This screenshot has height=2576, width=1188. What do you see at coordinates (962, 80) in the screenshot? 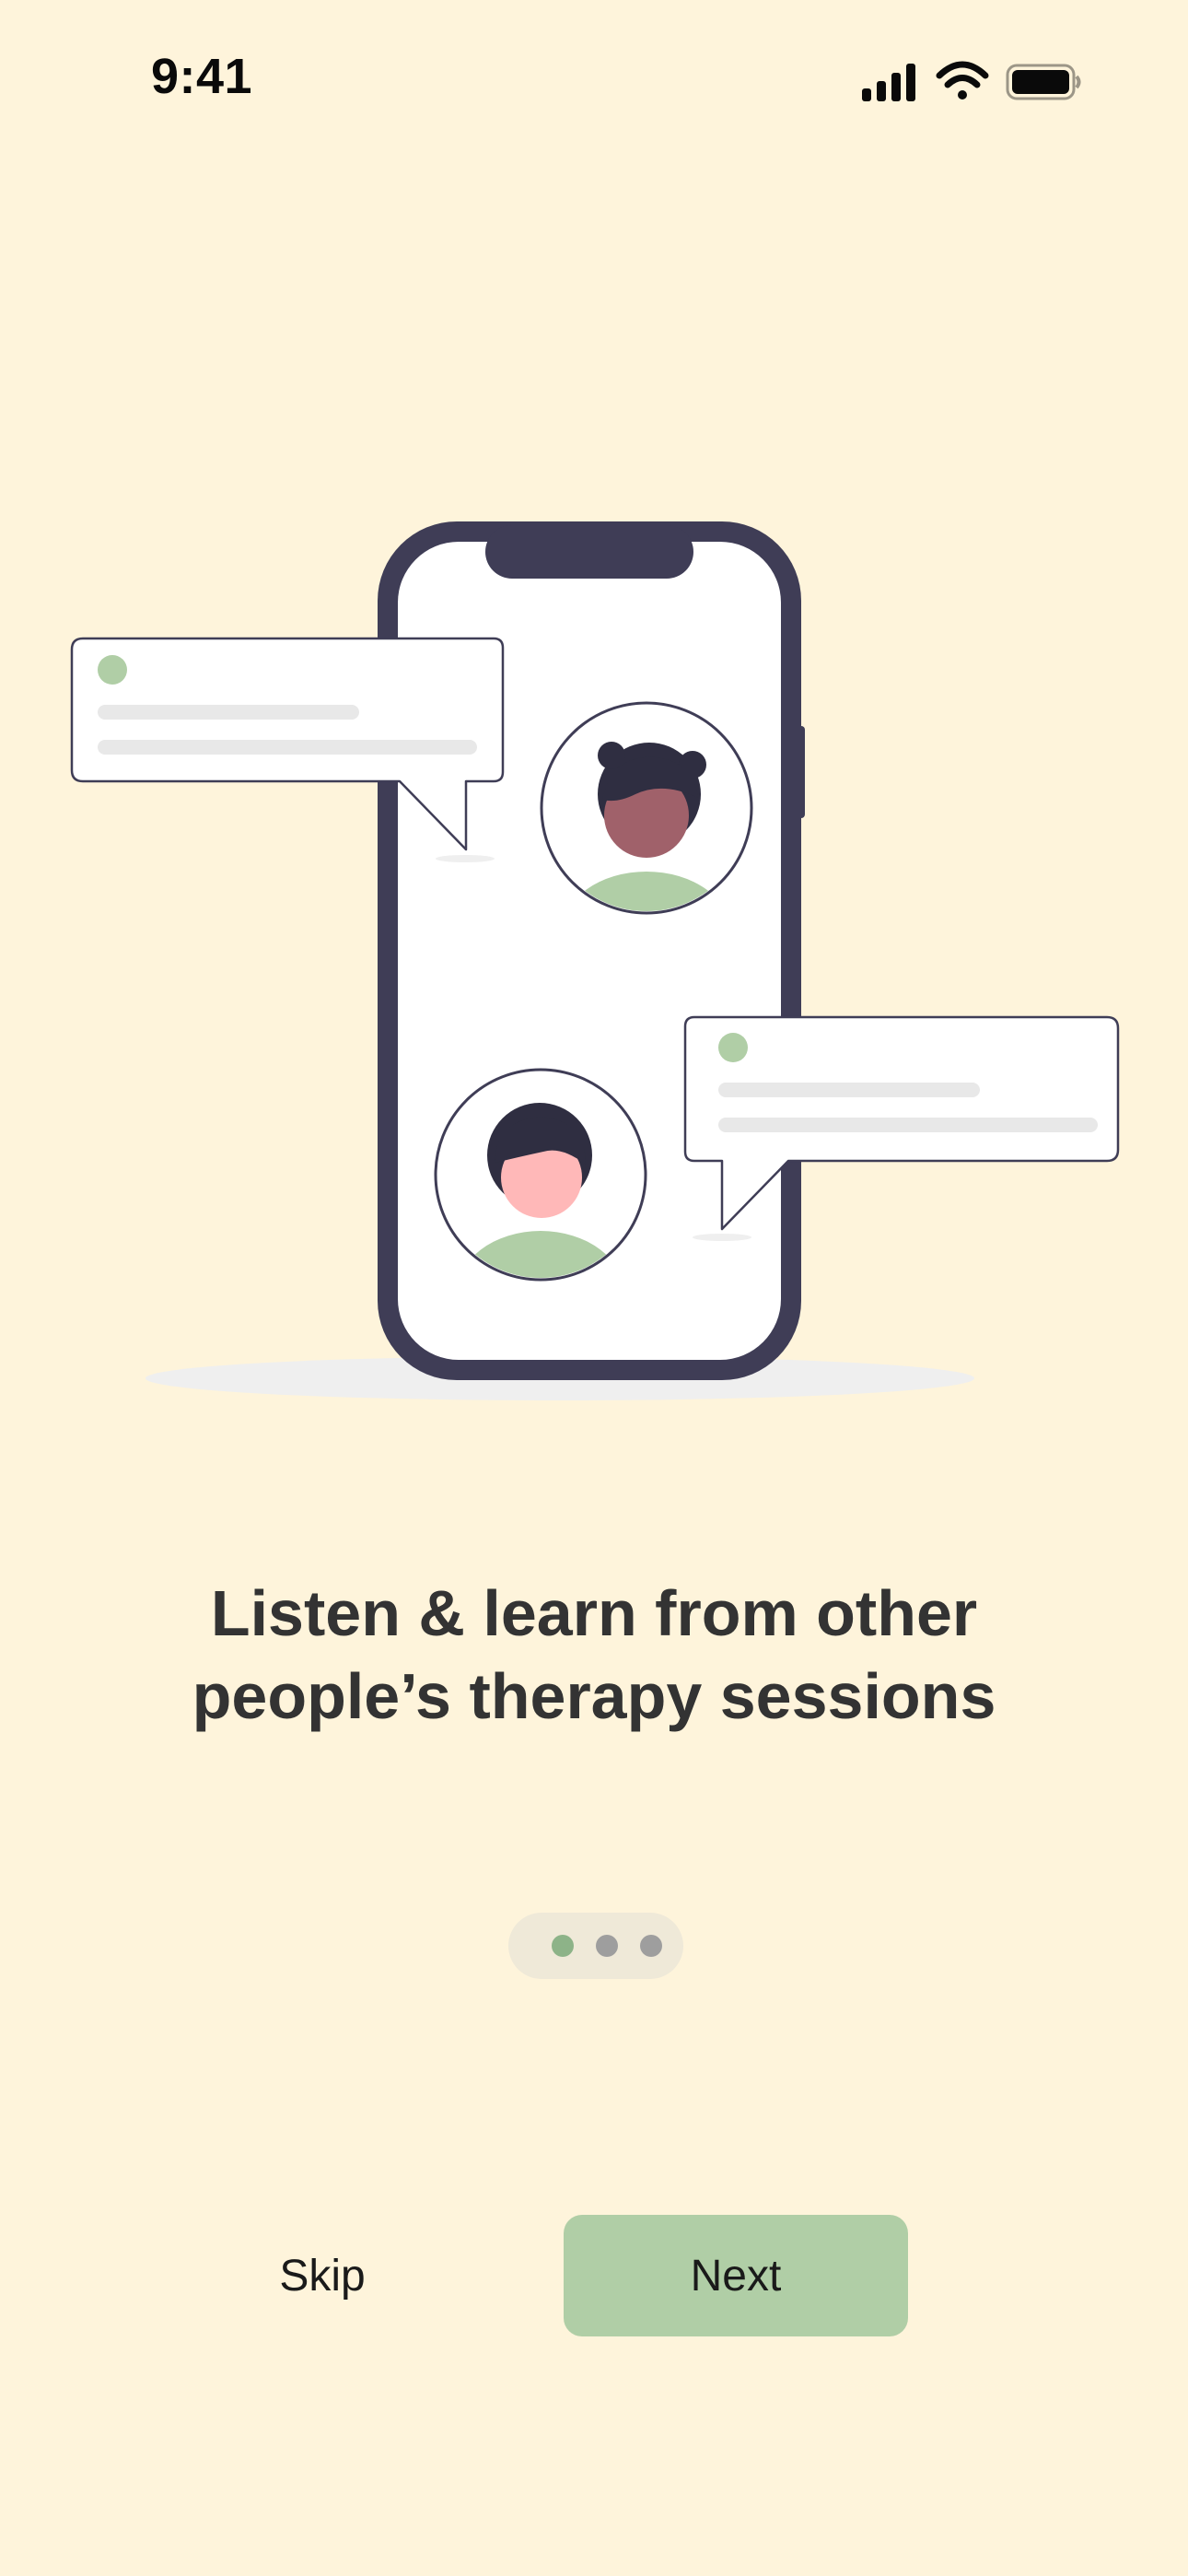
I see `wifi-icon` at bounding box center [962, 80].